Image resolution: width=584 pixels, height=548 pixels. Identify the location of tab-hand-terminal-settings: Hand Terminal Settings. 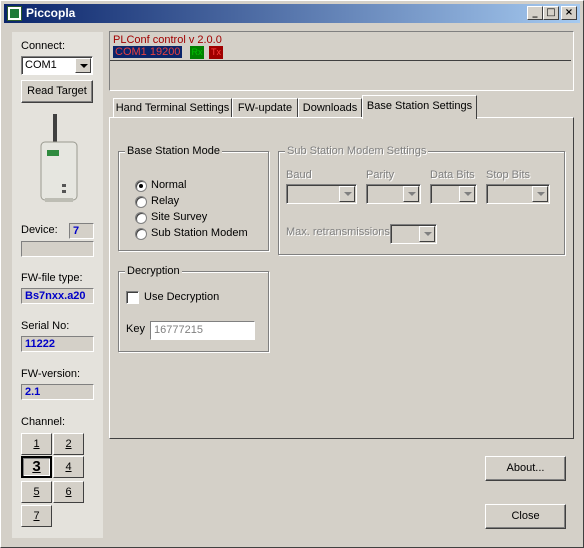
(172, 108).